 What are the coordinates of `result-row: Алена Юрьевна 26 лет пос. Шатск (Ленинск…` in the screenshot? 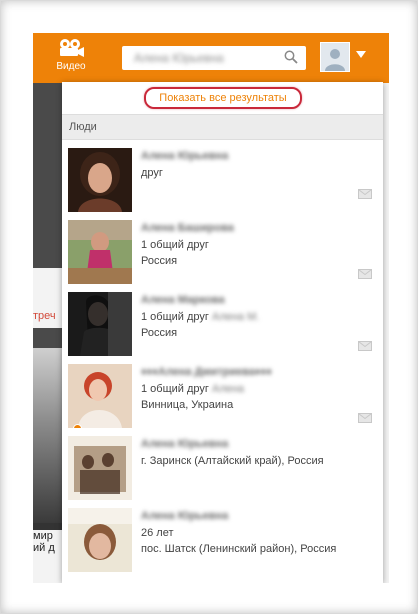 It's located at (222, 536).